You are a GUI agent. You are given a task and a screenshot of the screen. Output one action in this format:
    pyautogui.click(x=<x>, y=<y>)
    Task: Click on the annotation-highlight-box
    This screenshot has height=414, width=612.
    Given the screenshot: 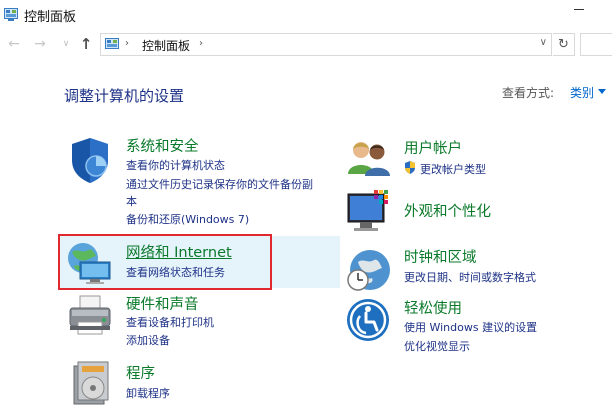 What is the action you would take?
    pyautogui.click(x=165, y=262)
    